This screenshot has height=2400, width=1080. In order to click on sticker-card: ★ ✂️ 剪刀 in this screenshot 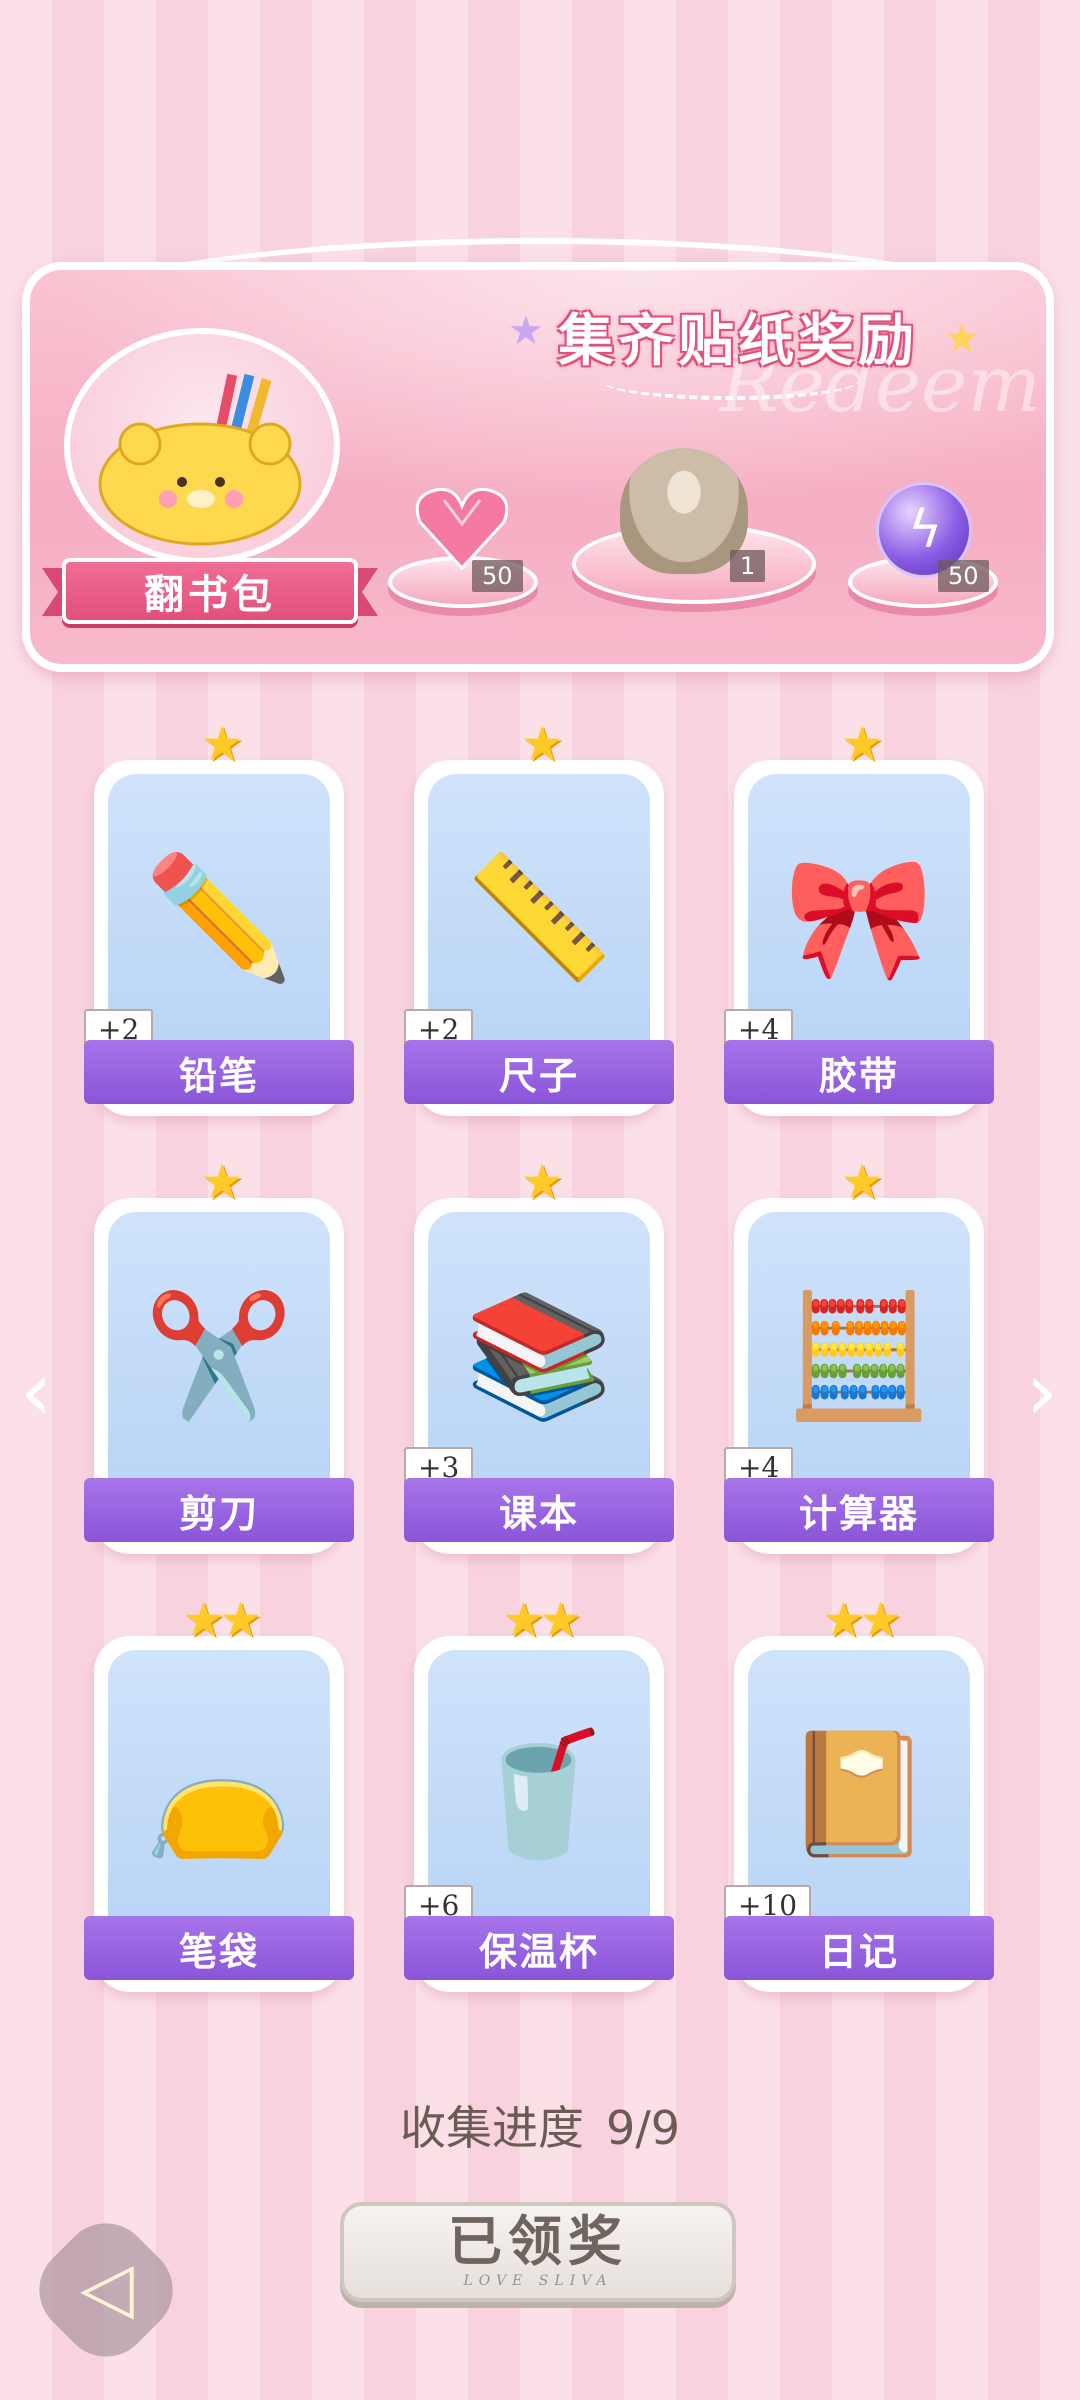, I will do `click(219, 1354)`.